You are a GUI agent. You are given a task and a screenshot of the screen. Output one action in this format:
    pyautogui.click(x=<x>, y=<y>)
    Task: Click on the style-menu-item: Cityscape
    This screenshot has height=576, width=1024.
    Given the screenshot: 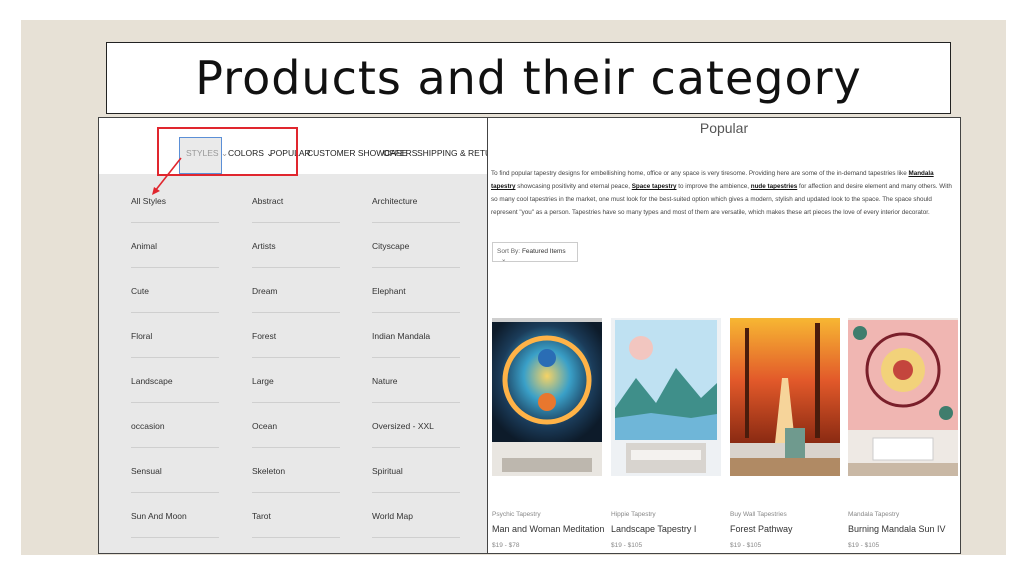 What is the action you would take?
    pyautogui.click(x=390, y=246)
    